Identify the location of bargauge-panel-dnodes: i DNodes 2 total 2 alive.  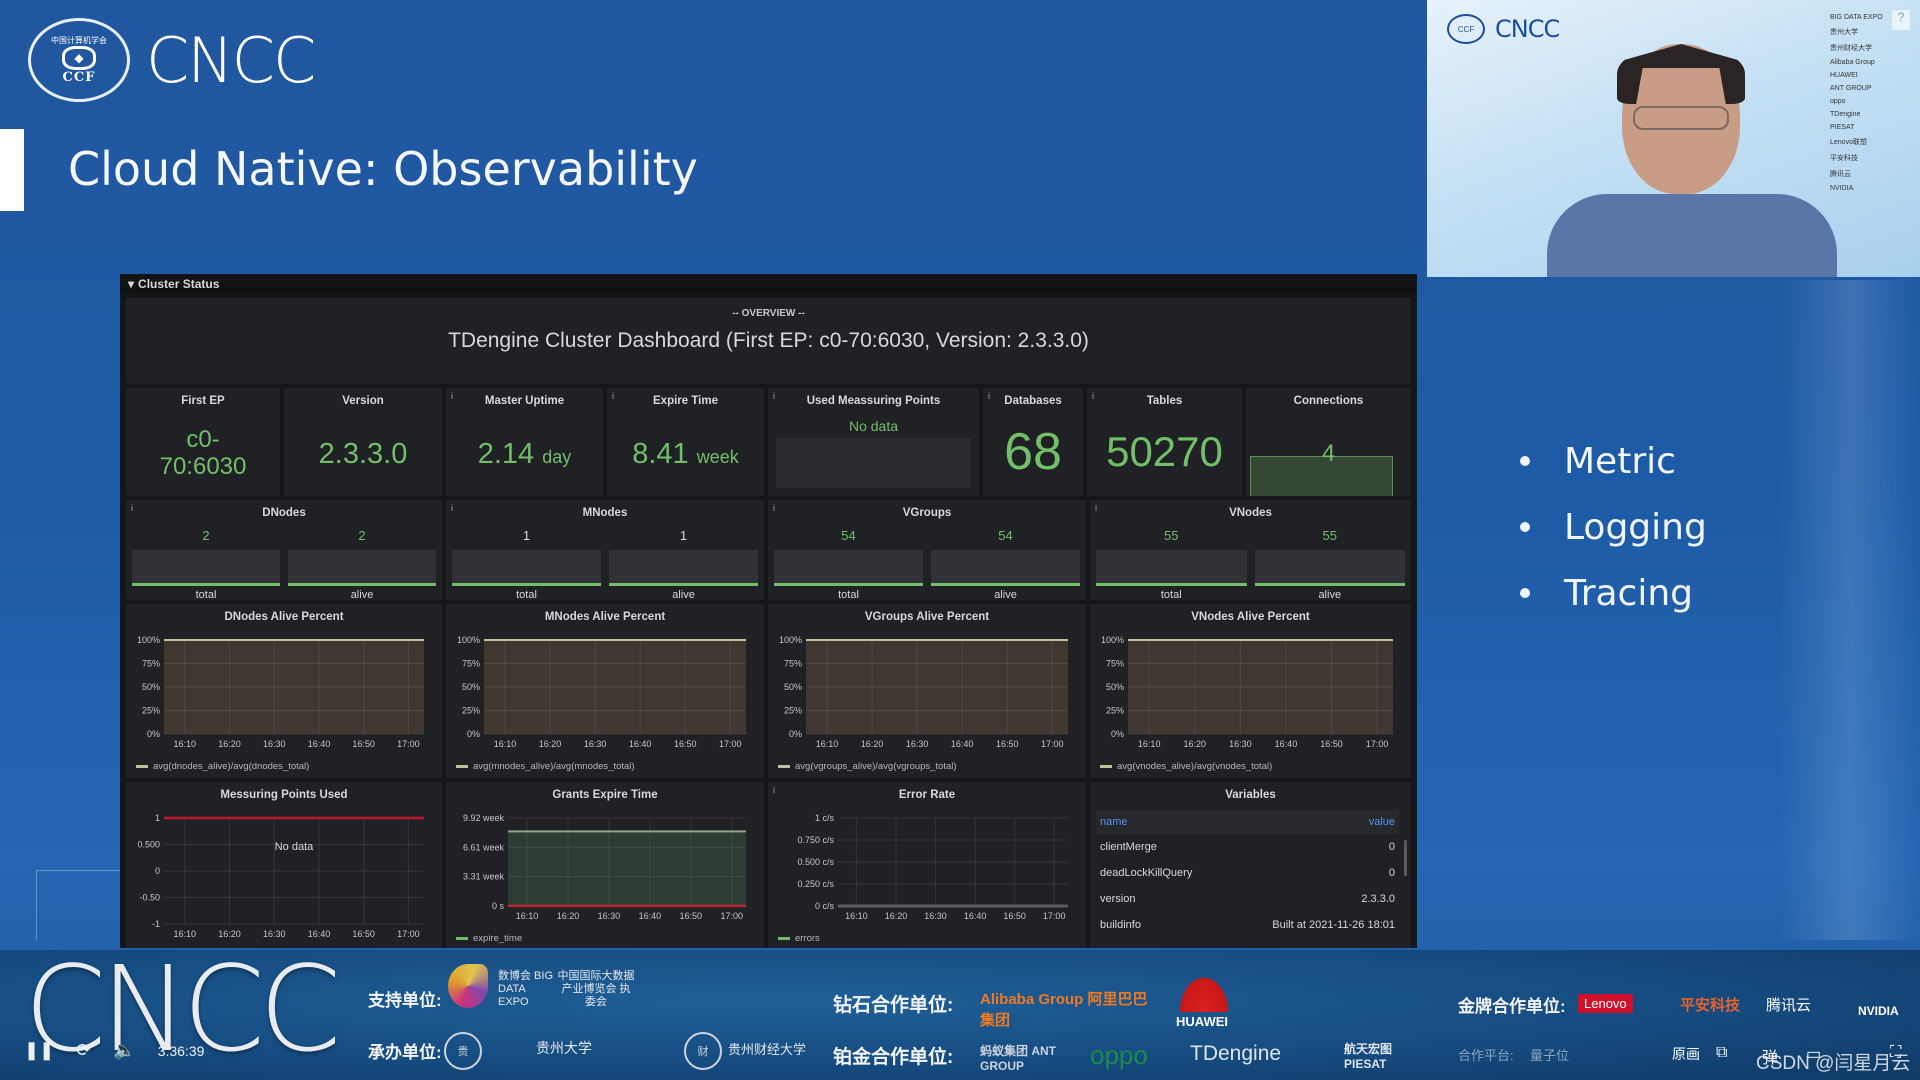
(284, 550).